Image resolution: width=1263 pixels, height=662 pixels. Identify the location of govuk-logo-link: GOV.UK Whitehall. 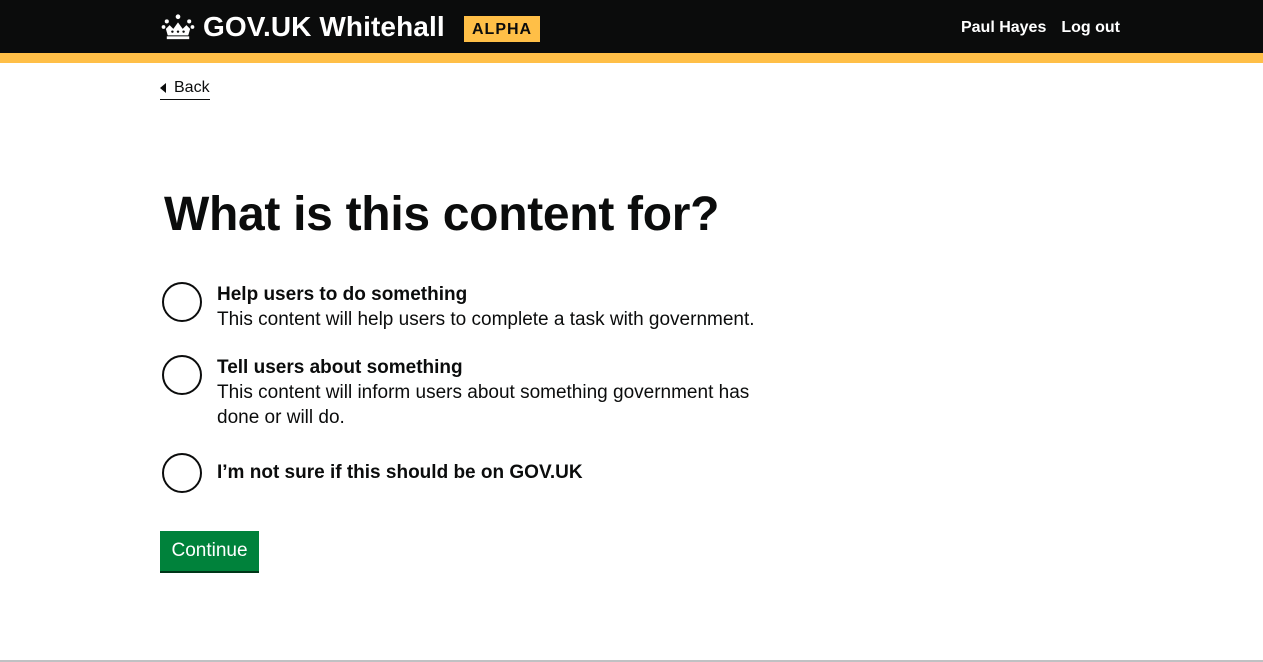
(302, 27).